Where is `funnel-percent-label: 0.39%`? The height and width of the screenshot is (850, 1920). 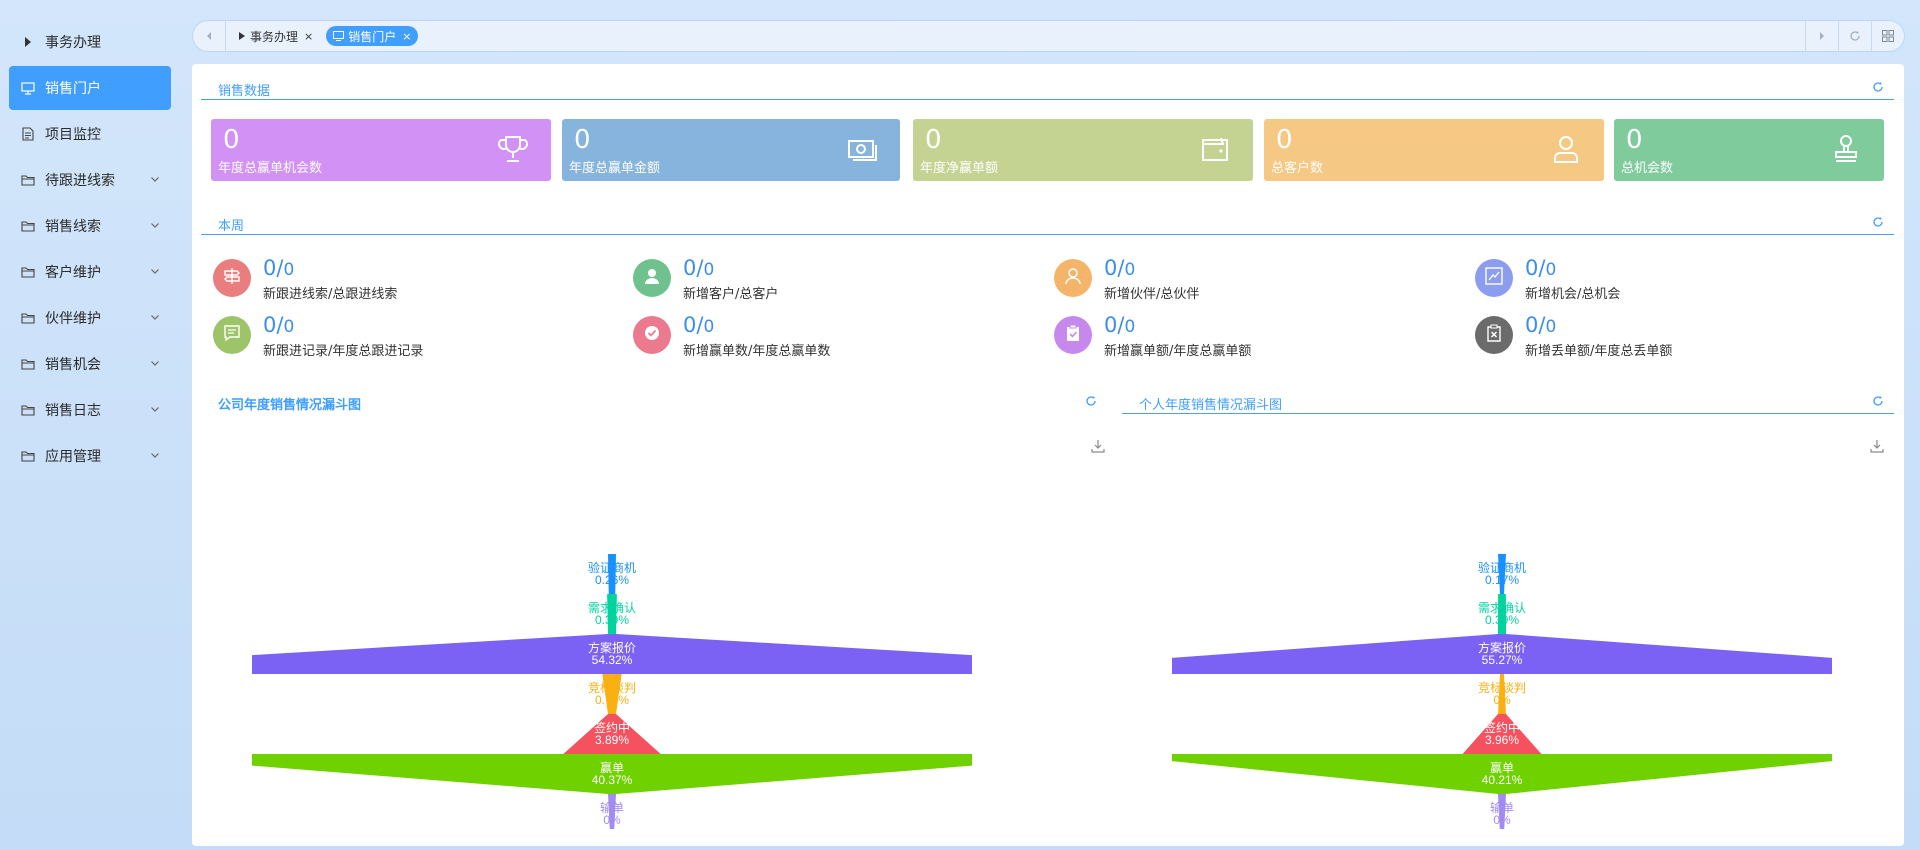 funnel-percent-label: 0.39% is located at coordinates (612, 620).